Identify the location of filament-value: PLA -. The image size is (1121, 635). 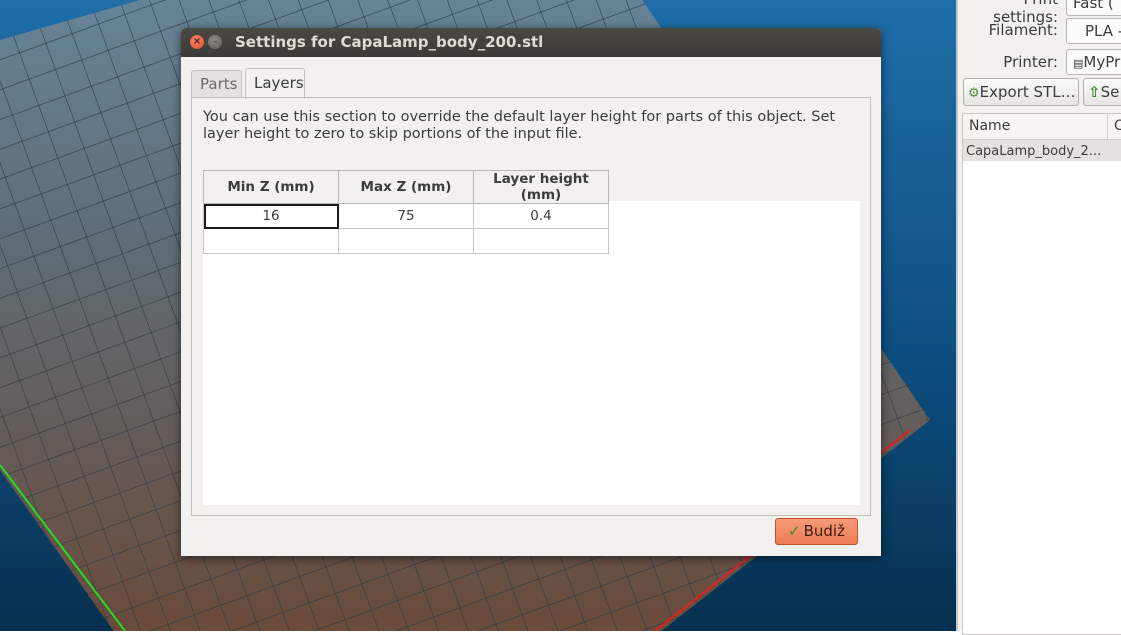
(1103, 31).